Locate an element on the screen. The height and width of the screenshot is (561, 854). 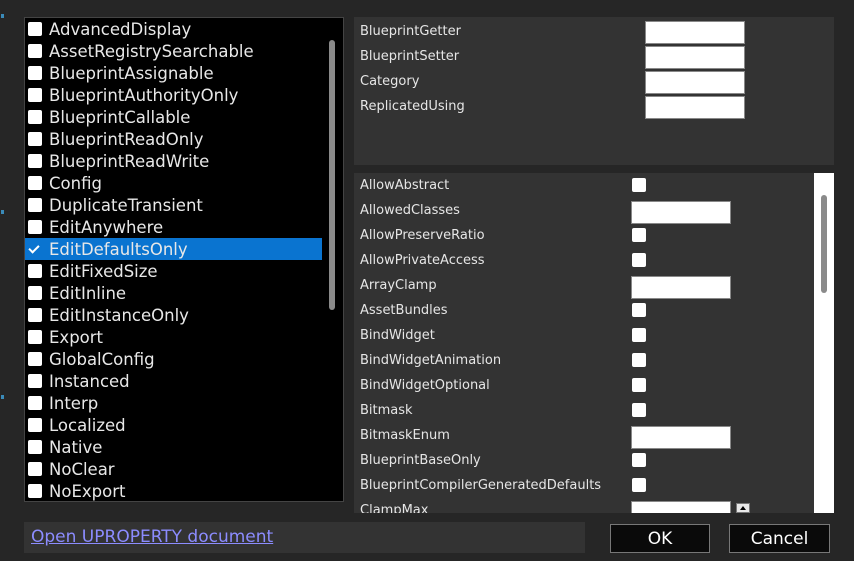
meta-label: AllowPreserveRatio is located at coordinates (422, 235).